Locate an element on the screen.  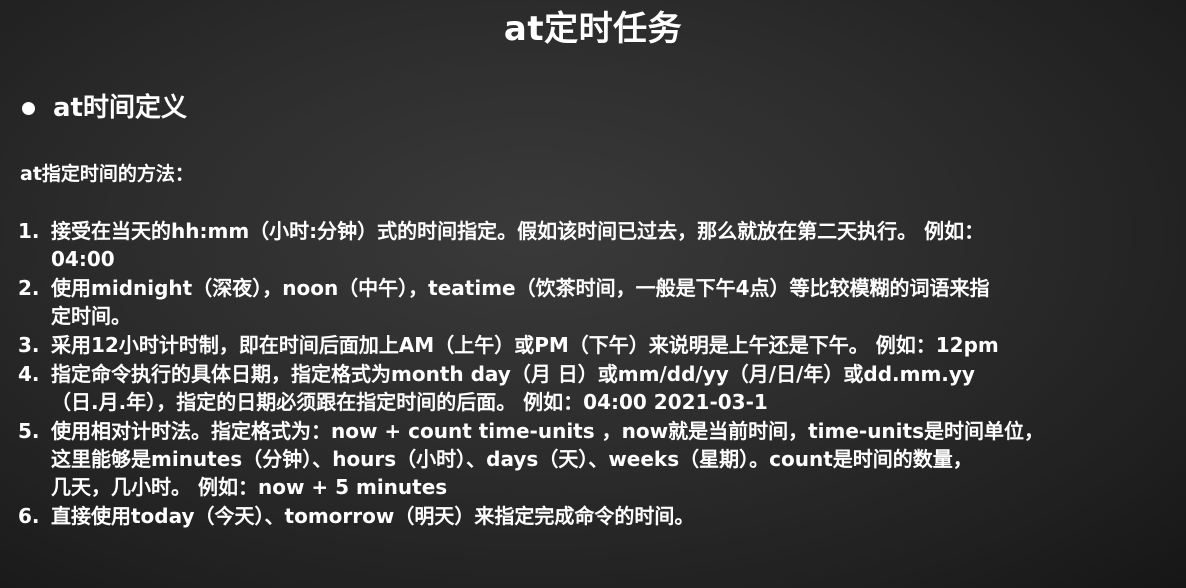
intro-text: at指定时间的方法： is located at coordinates (107, 174).